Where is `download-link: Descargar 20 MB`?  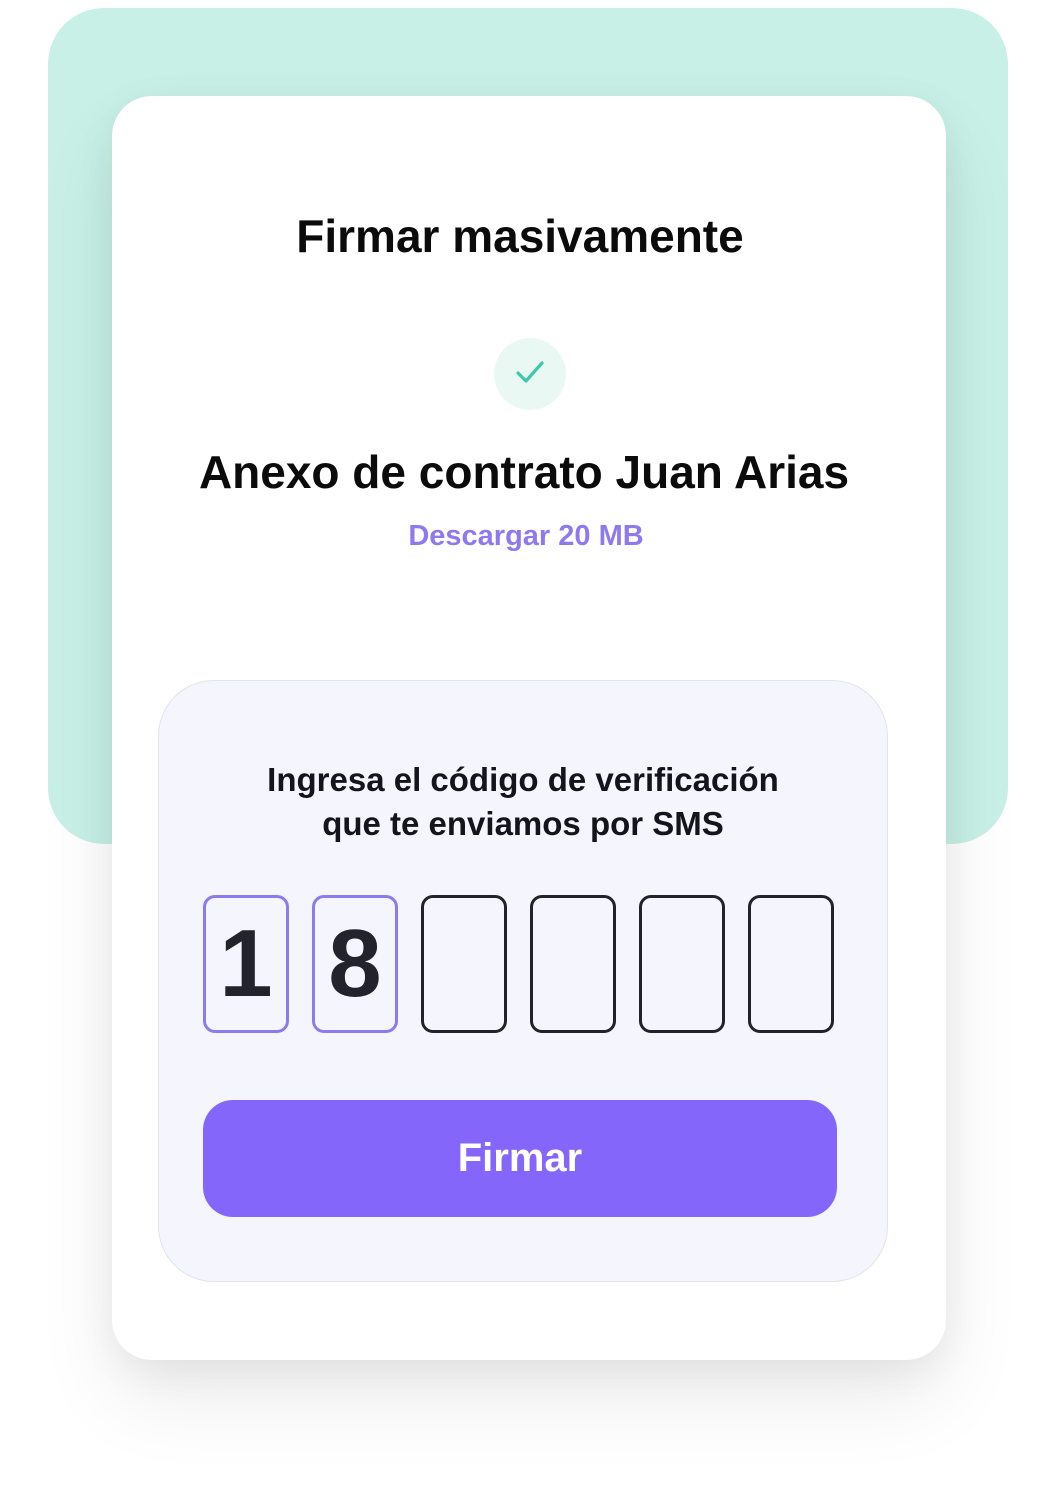 download-link: Descargar 20 MB is located at coordinates (526, 536).